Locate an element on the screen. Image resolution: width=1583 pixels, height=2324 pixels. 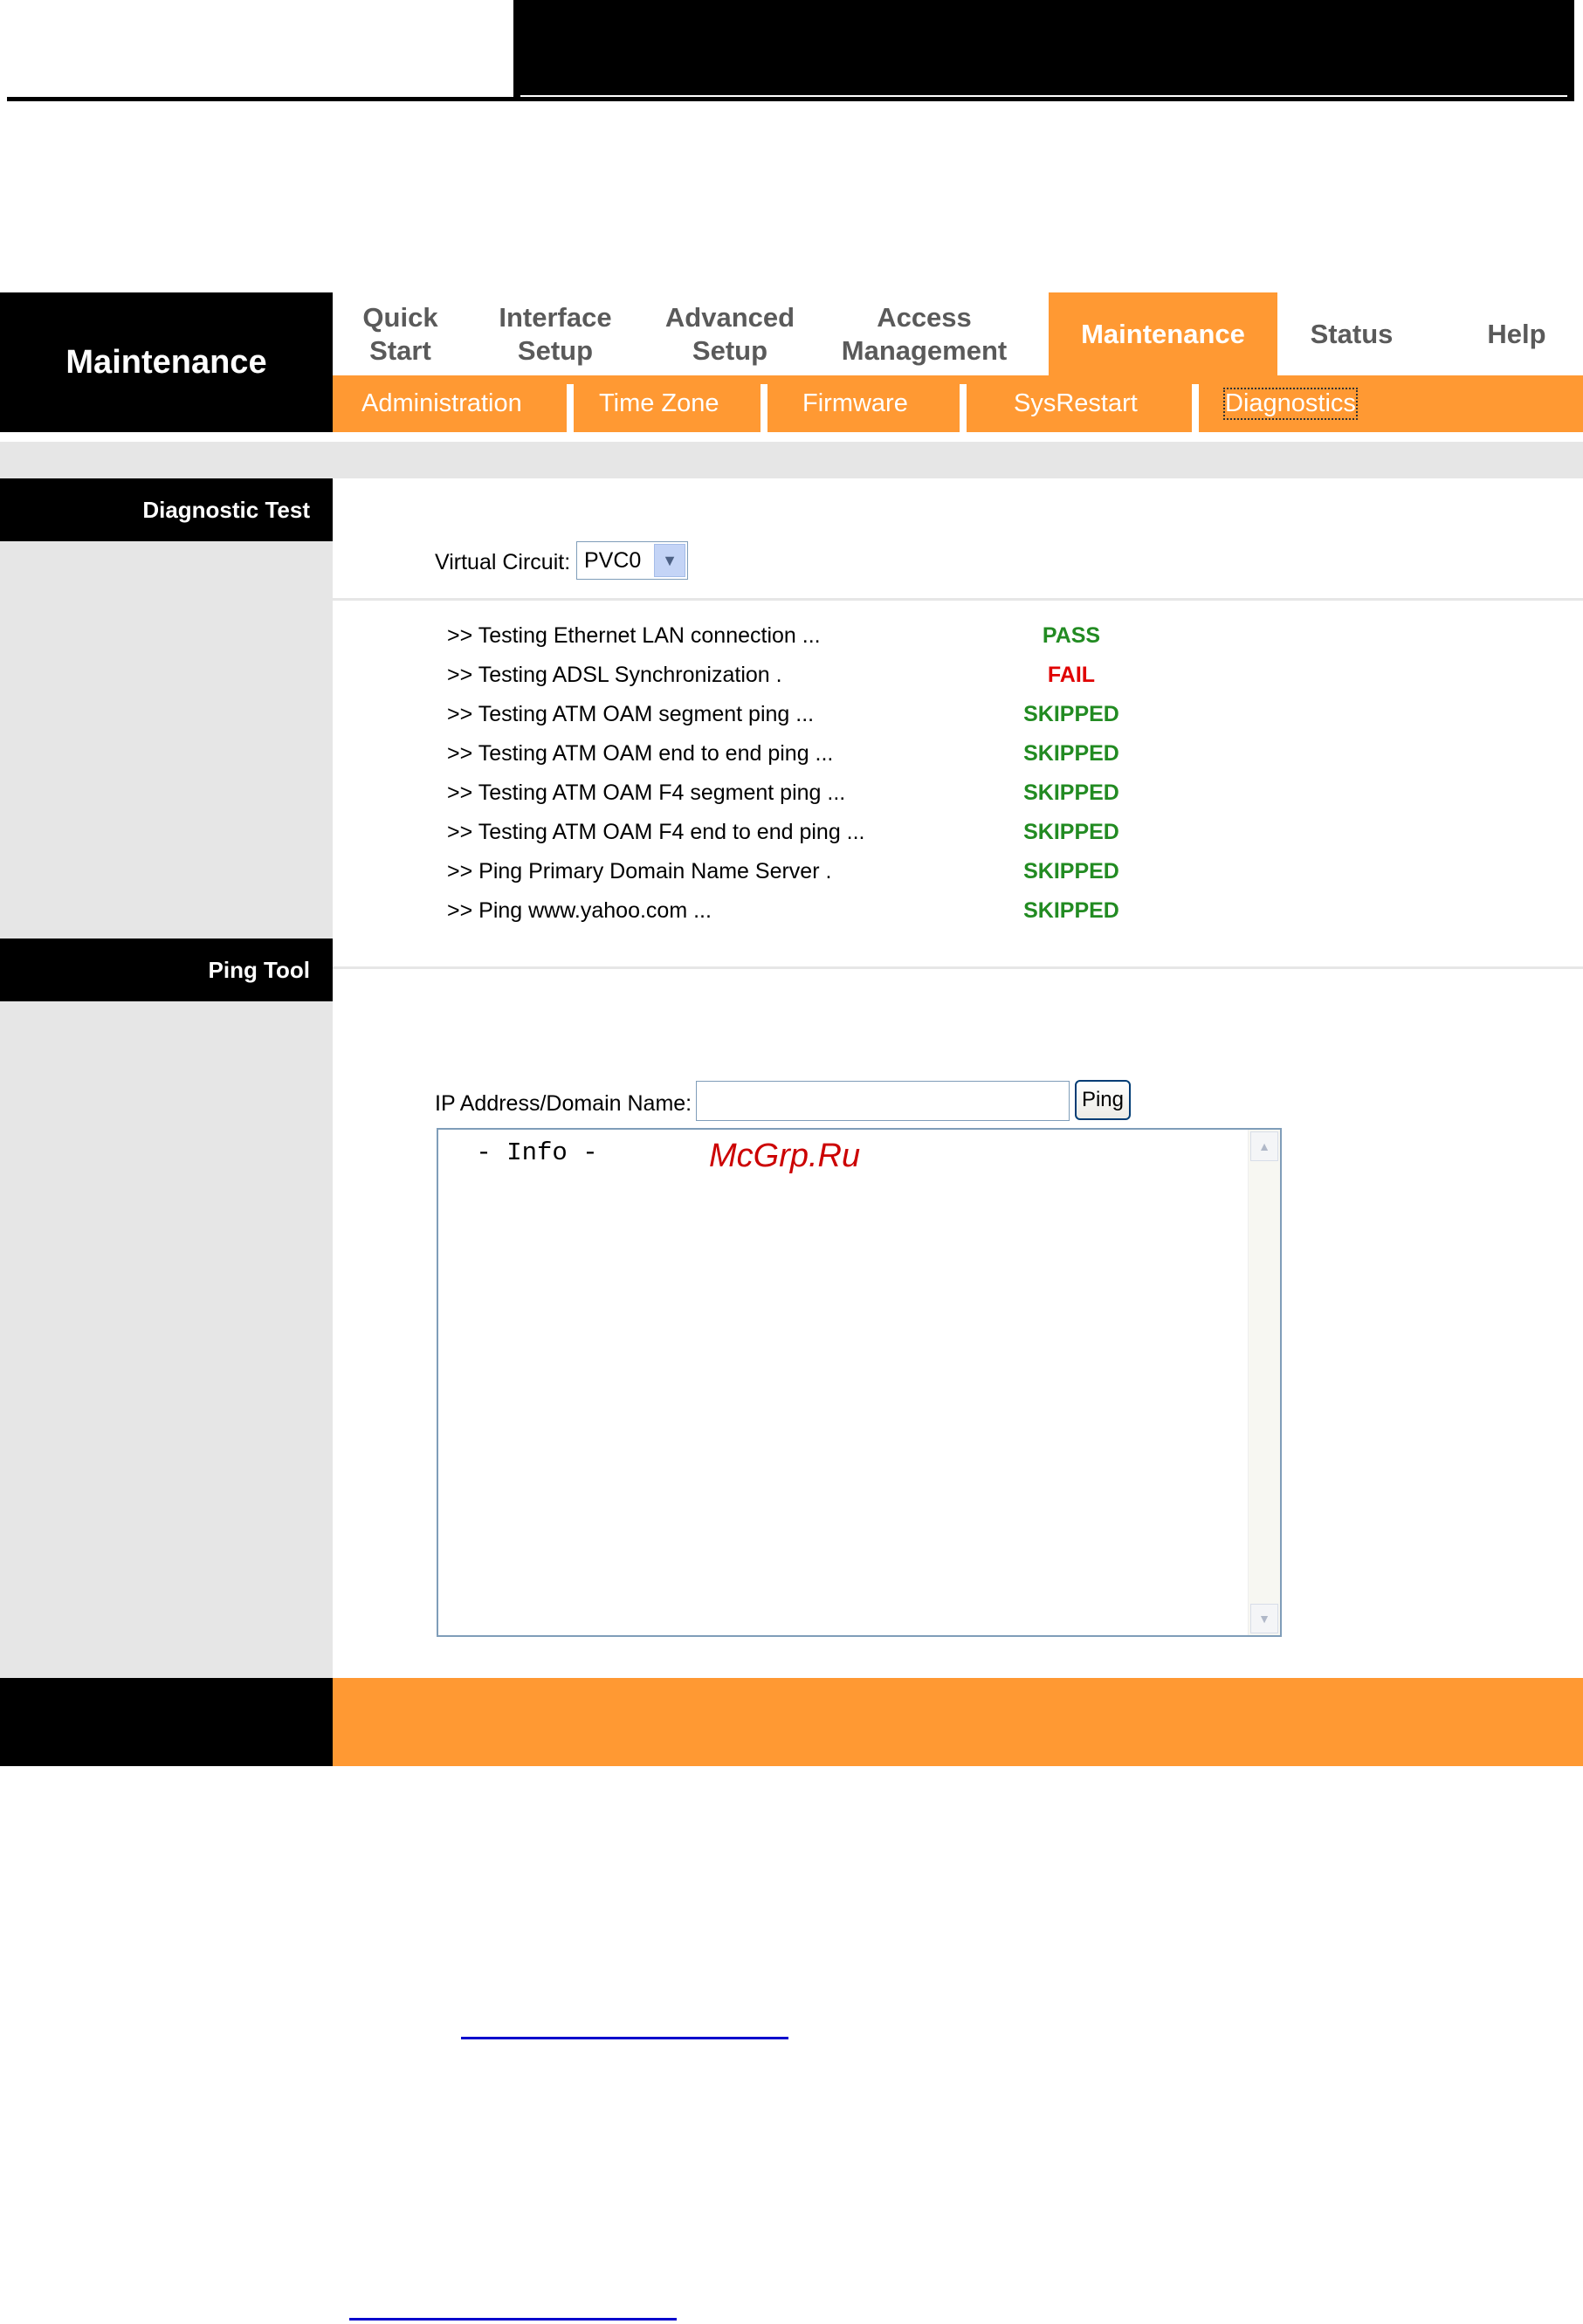
content-top-strip is located at coordinates (791, 460).